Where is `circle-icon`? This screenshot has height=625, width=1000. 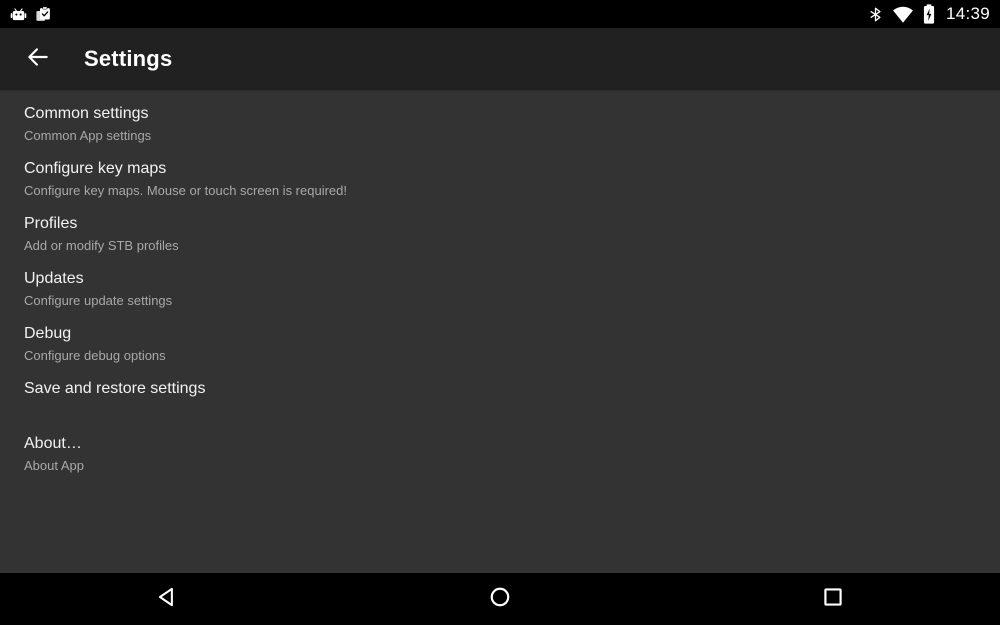
circle-icon is located at coordinates (500, 599).